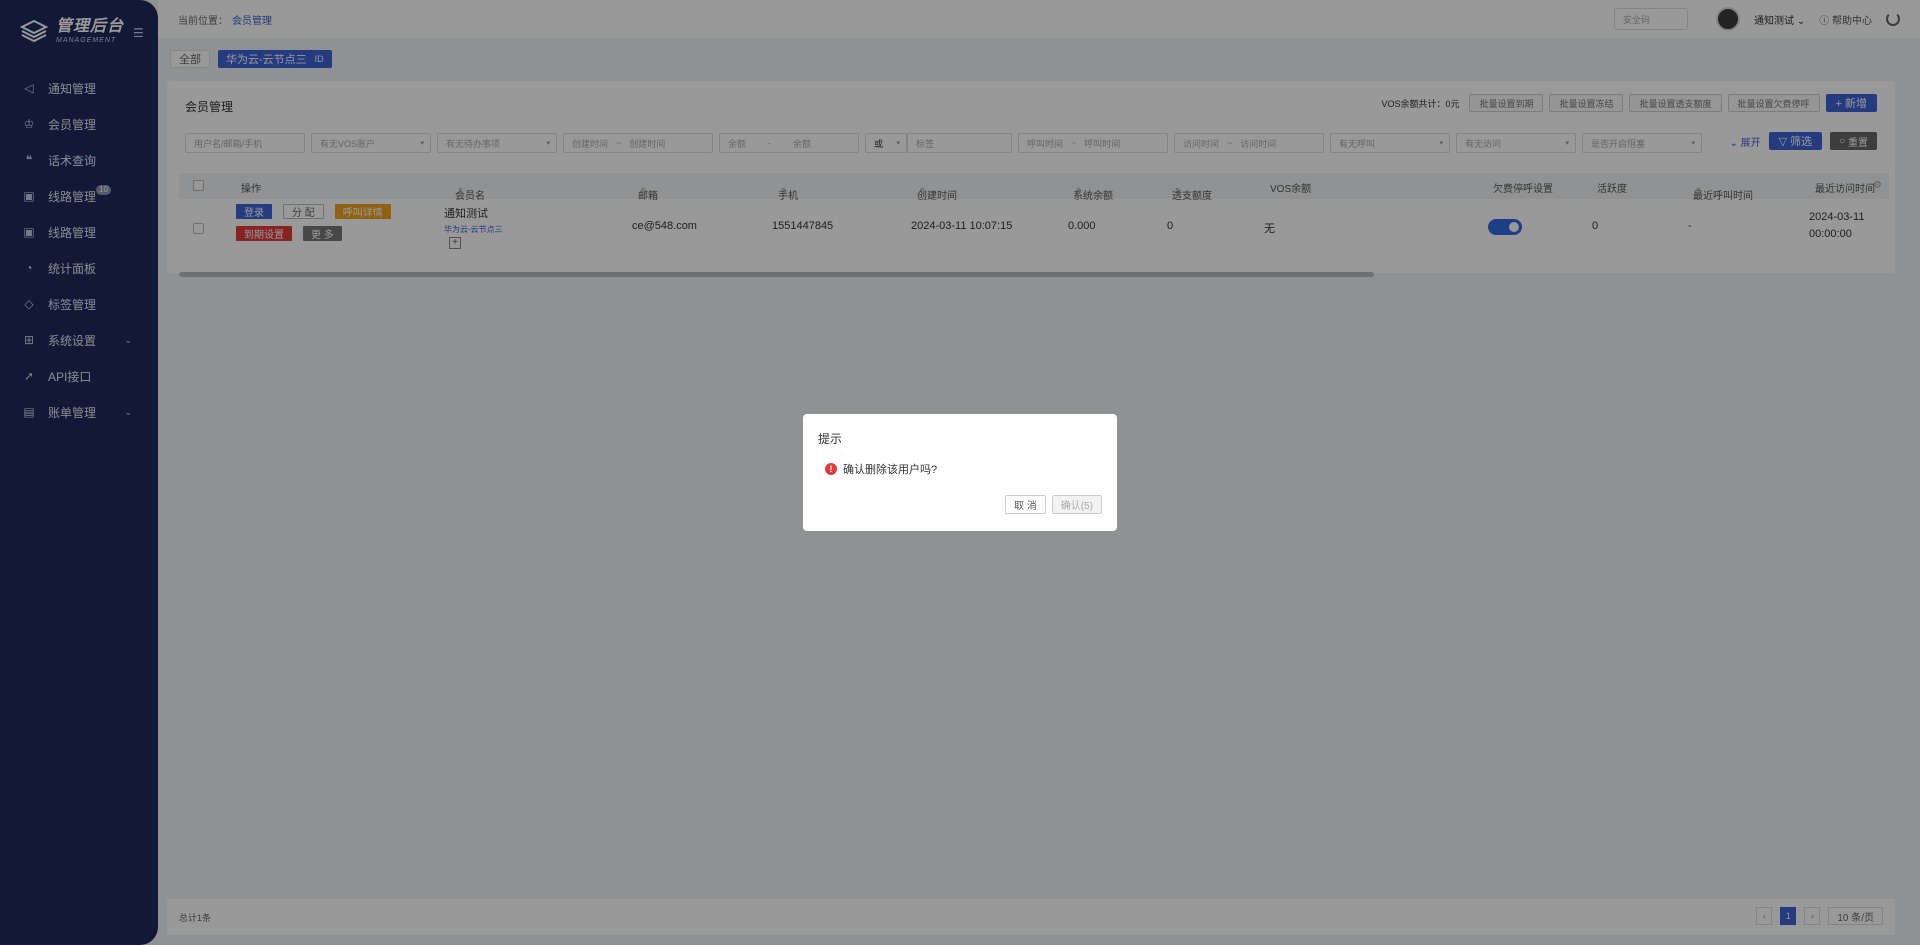 This screenshot has width=1920, height=945. I want to click on dialog-actions: 取 消 确认(5), so click(1053, 504).